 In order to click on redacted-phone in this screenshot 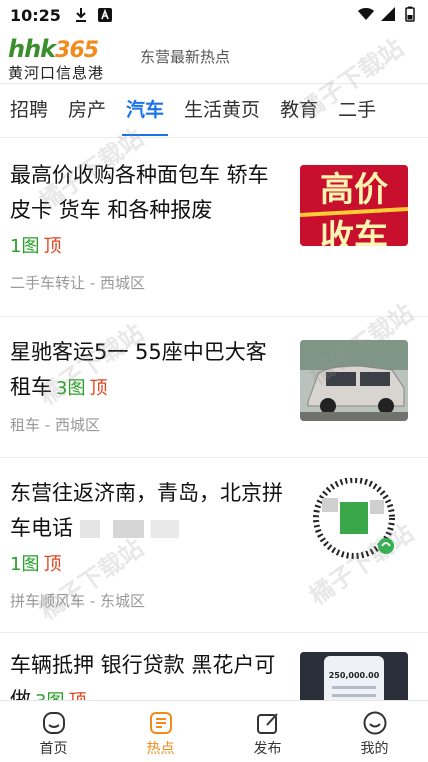, I will do `click(134, 529)`.